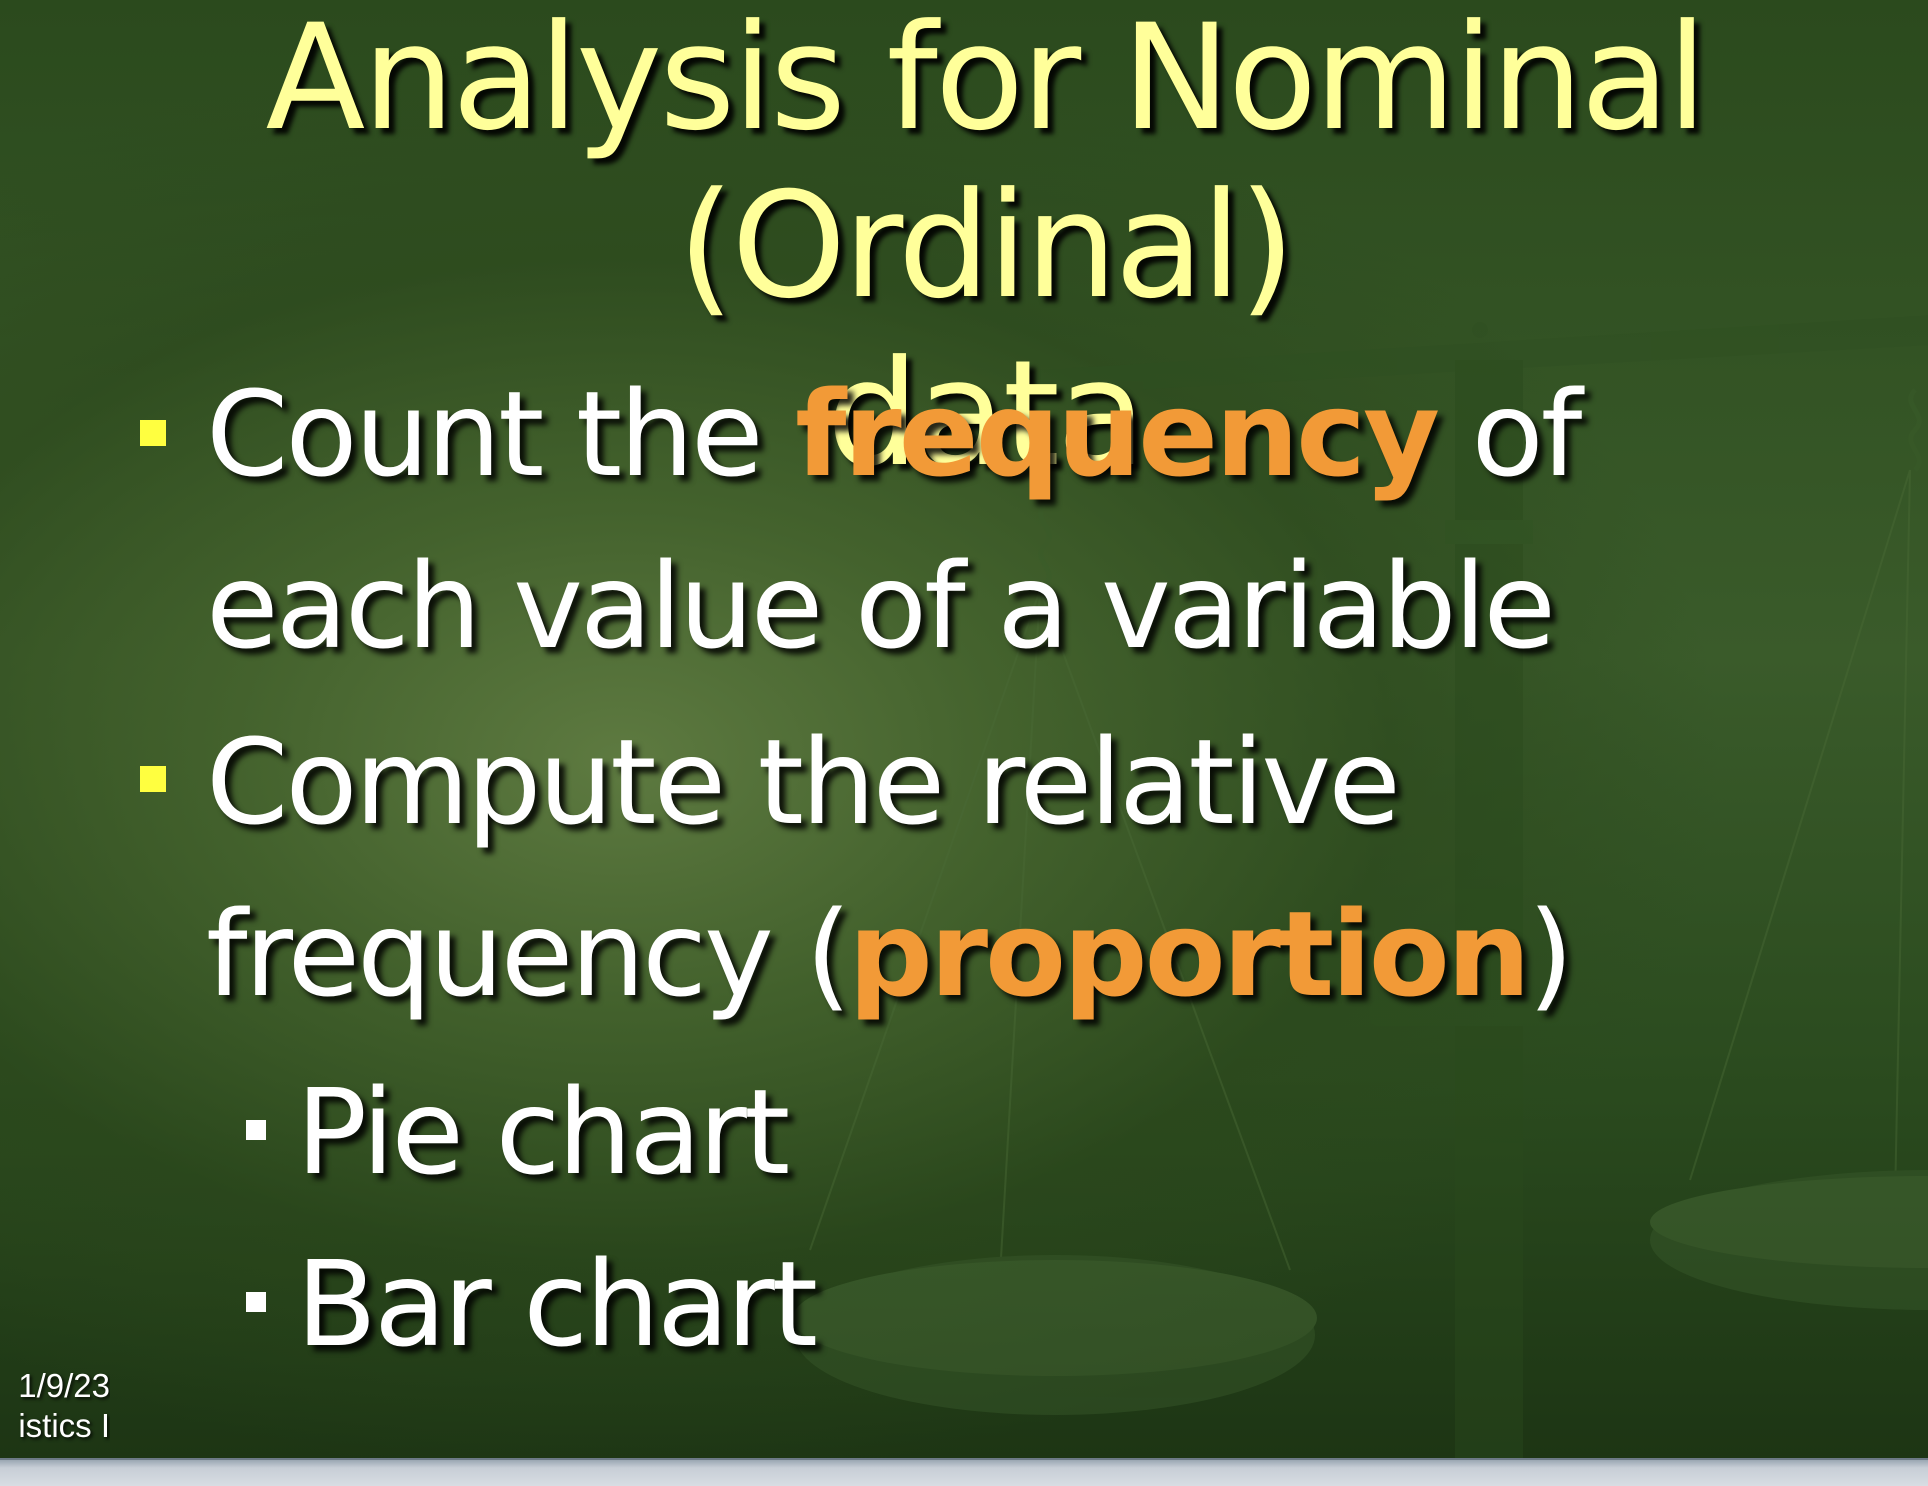 The width and height of the screenshot is (1928, 1486). Describe the element at coordinates (1510, 434) in the screenshot. I see `bullet-1-text-after: of` at that location.